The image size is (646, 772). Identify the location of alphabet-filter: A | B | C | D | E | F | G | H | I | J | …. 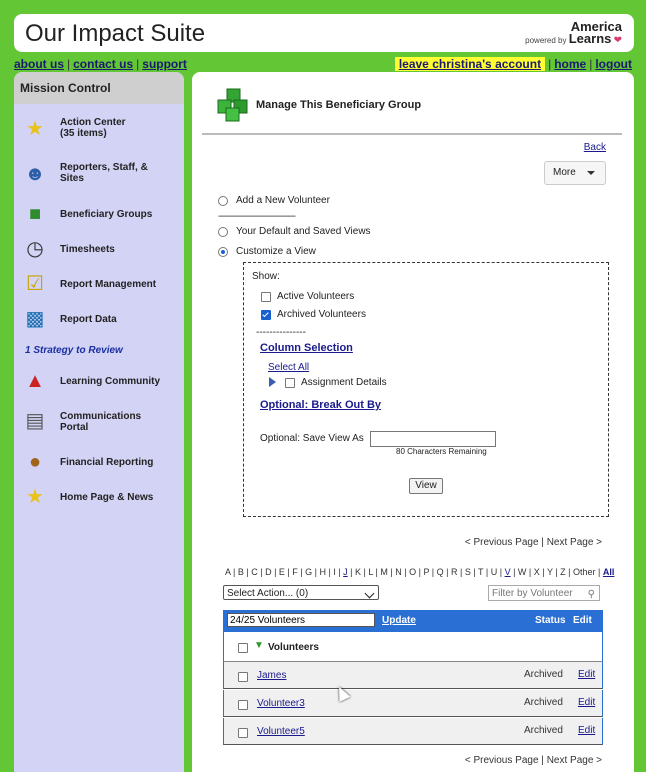
(419, 572).